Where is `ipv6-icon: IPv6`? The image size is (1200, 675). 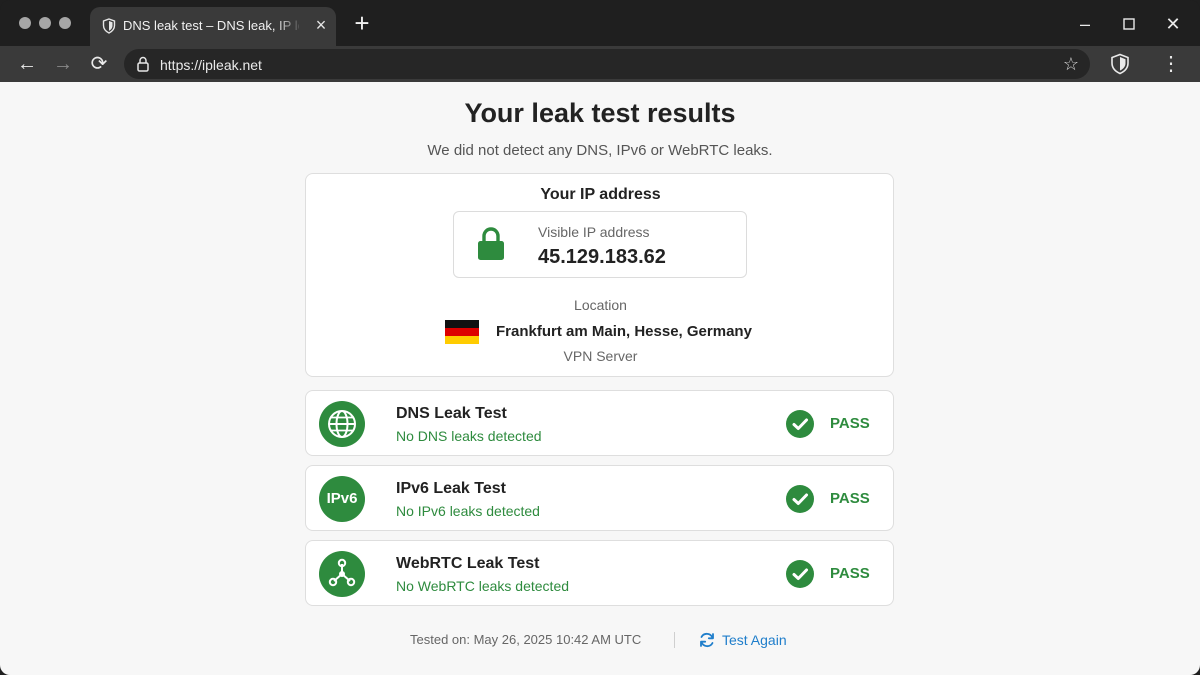 ipv6-icon: IPv6 is located at coordinates (342, 499).